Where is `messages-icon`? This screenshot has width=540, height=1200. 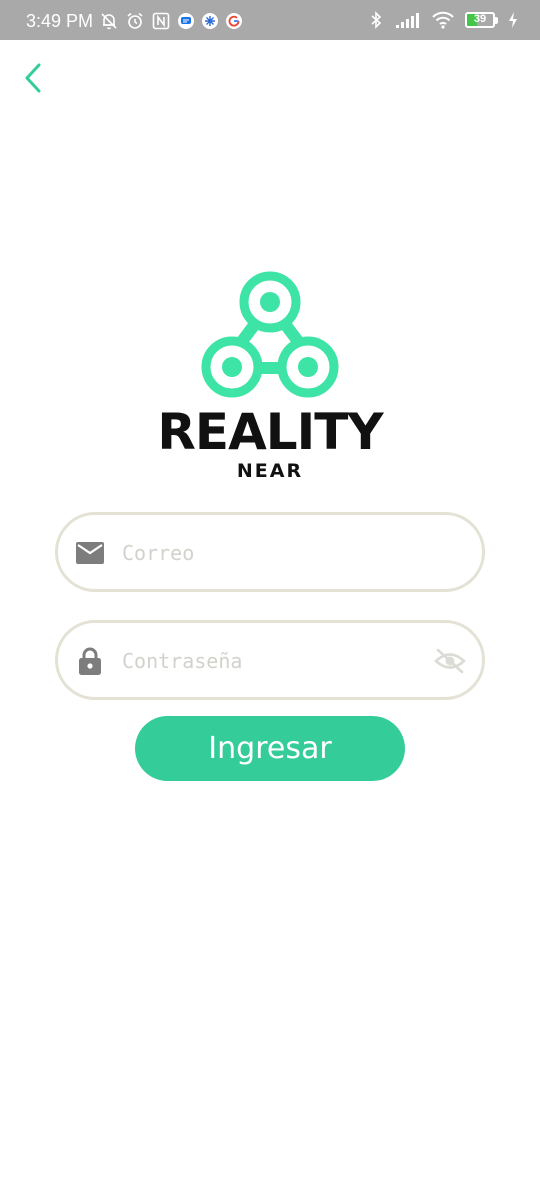 messages-icon is located at coordinates (186, 21).